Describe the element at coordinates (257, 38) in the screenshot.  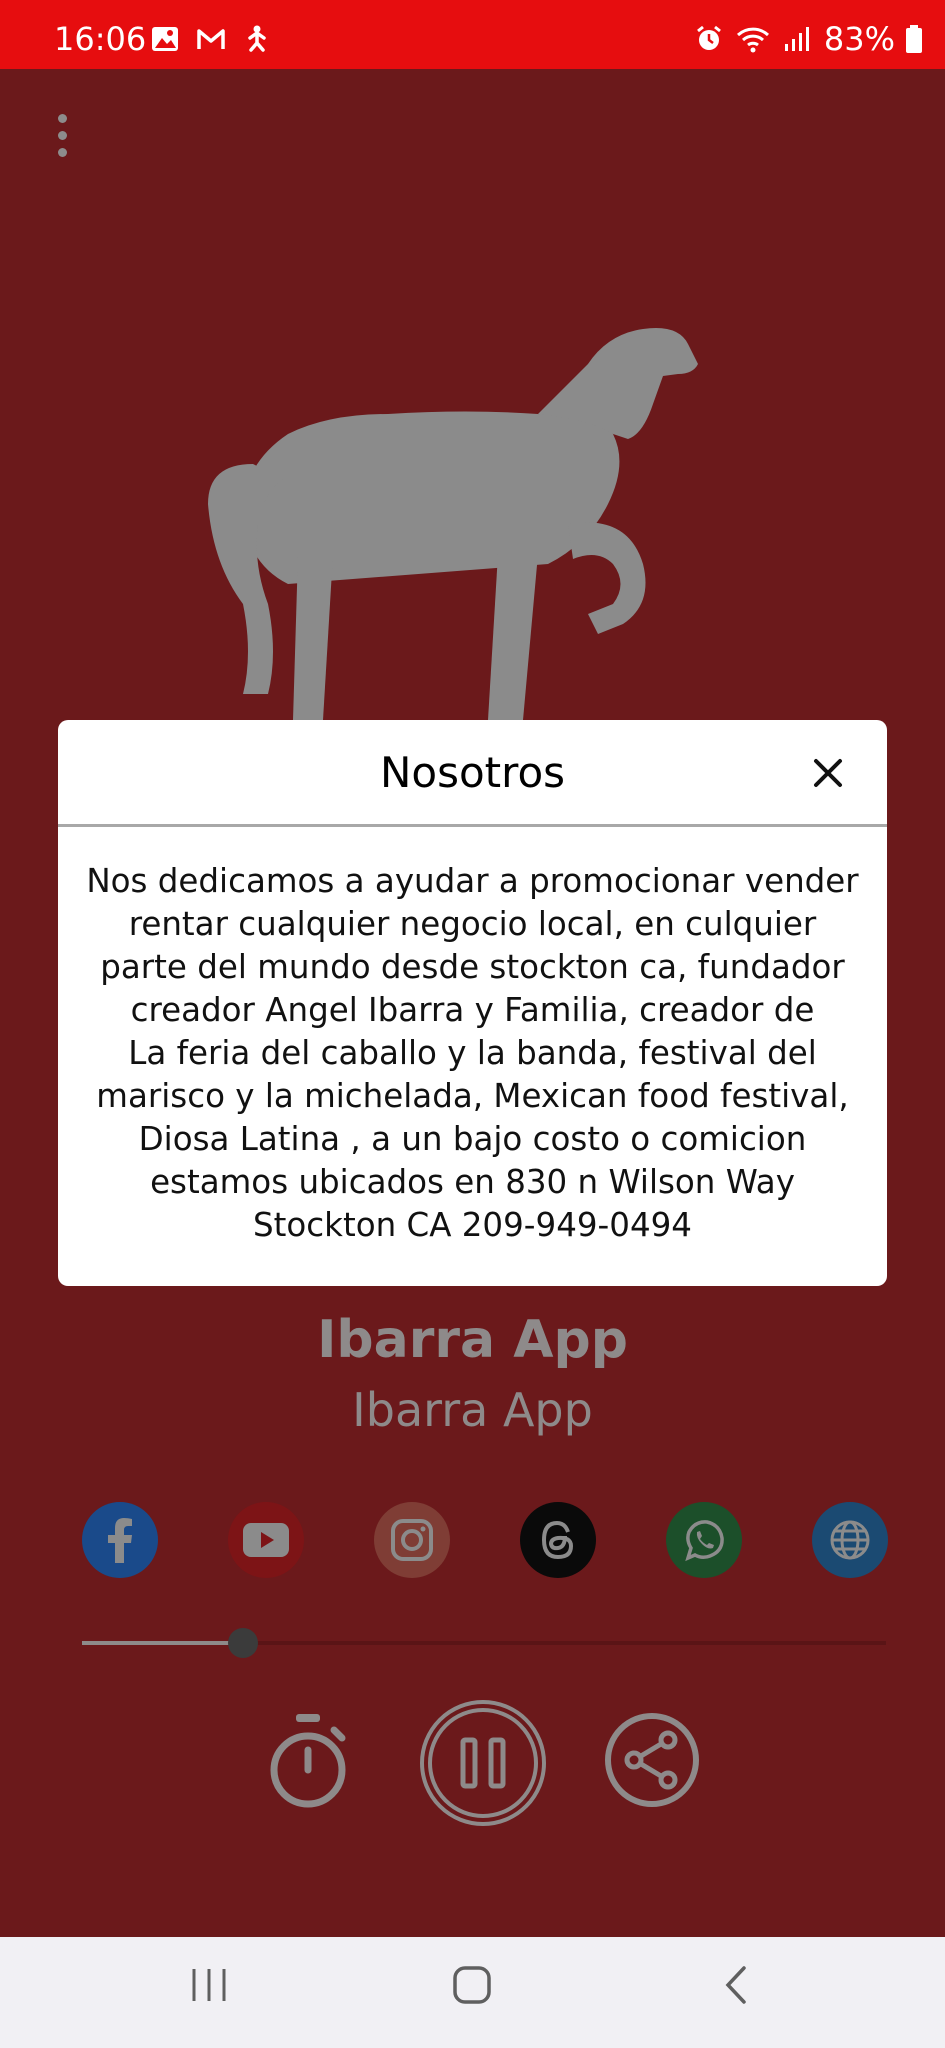
I see `accessibility-icon` at that location.